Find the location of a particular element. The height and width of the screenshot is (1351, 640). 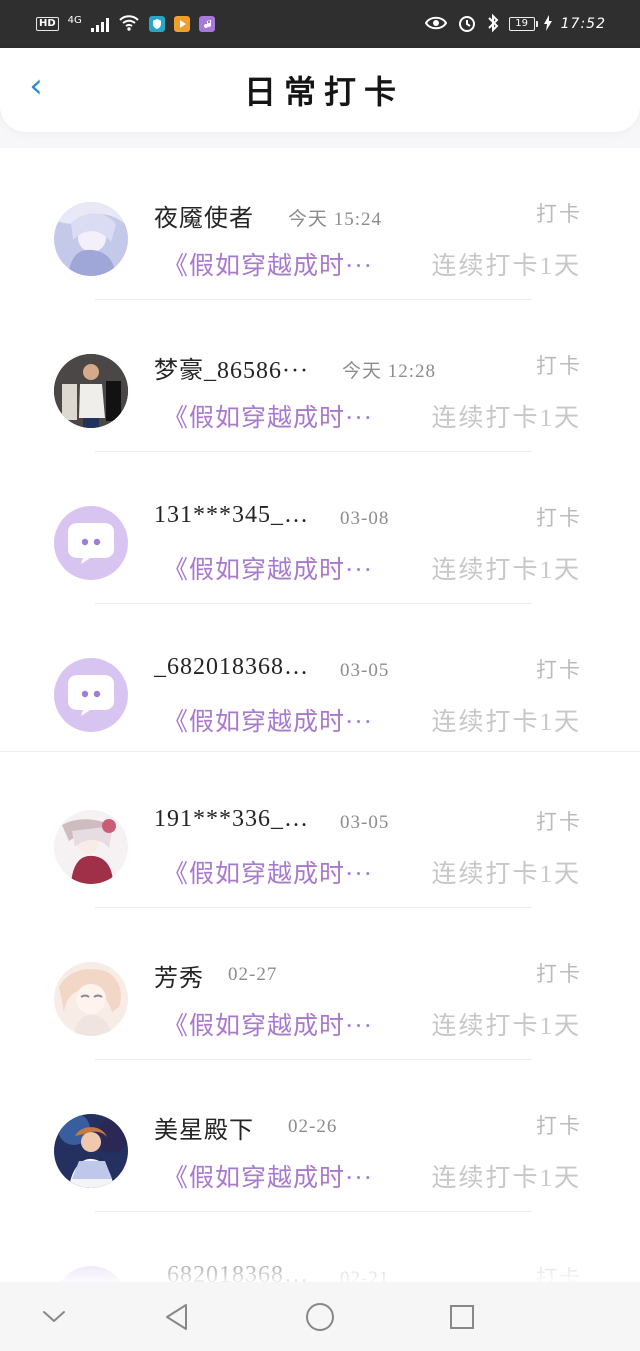

checkin-row: 芳秀 02-27 打卡 《假如穿越成时··· 连续打卡1天 is located at coordinates (320, 984).